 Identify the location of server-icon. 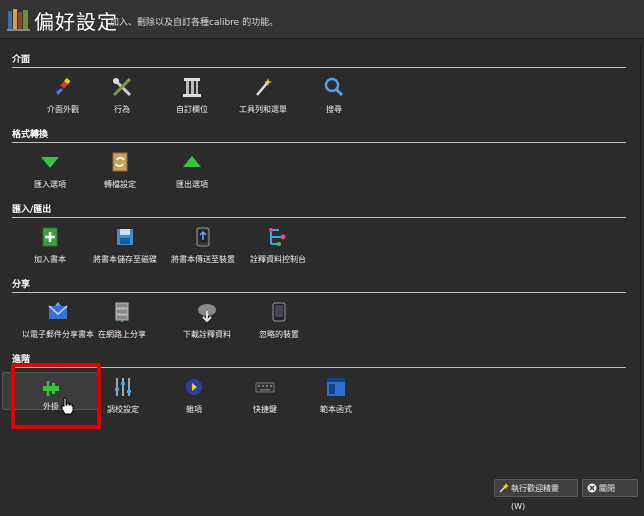
(122, 312).